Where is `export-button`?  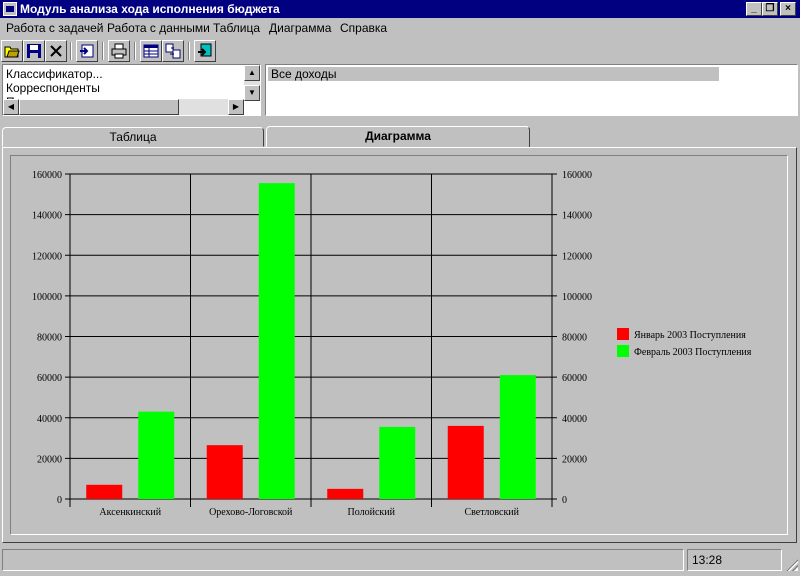 export-button is located at coordinates (205, 51).